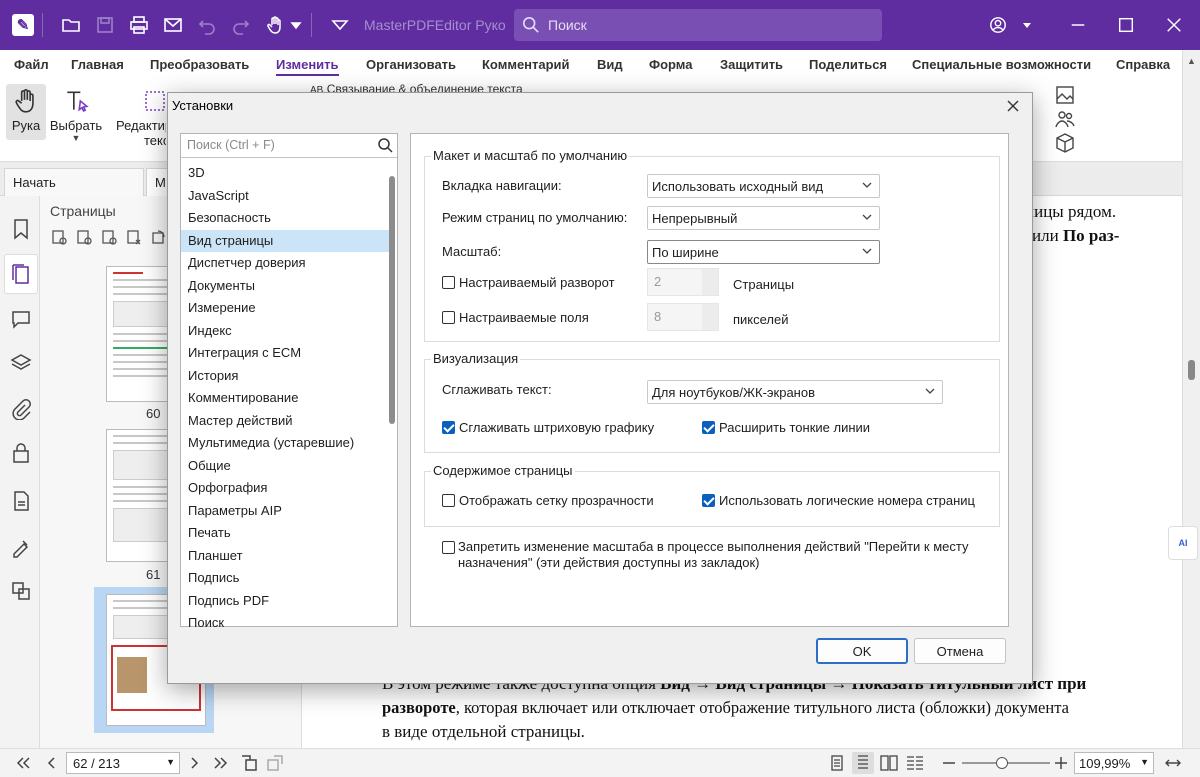  What do you see at coordinates (134, 237) in the screenshot?
I see `delete-page-icon` at bounding box center [134, 237].